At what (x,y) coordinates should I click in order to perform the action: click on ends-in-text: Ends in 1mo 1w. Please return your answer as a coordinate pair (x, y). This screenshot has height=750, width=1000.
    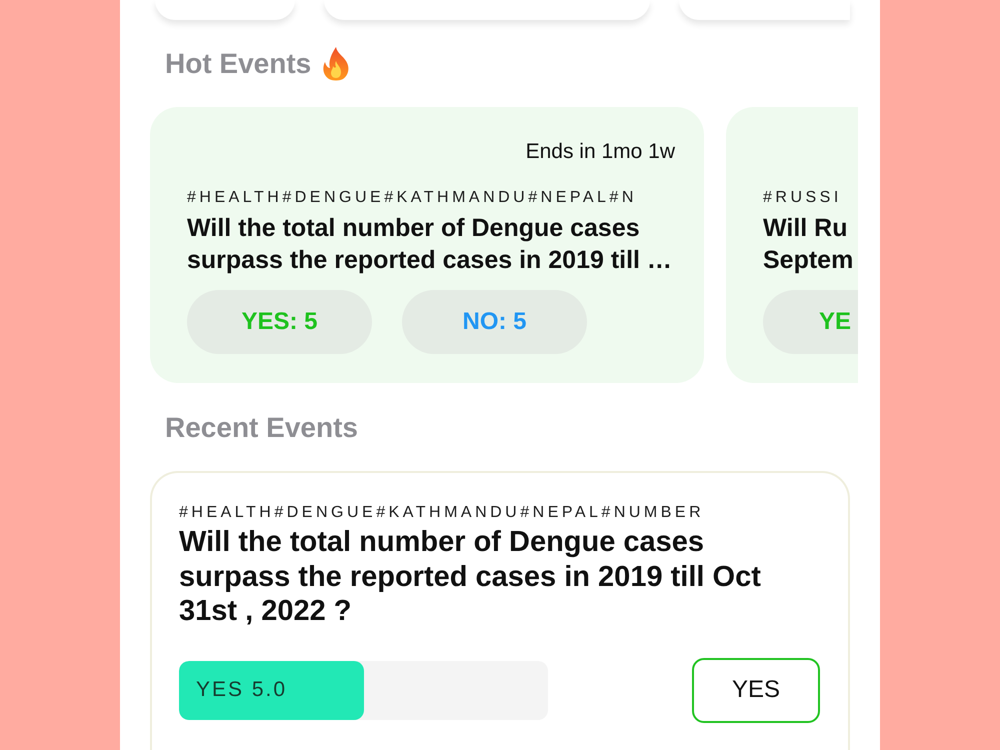
    Looking at the image, I should click on (600, 152).